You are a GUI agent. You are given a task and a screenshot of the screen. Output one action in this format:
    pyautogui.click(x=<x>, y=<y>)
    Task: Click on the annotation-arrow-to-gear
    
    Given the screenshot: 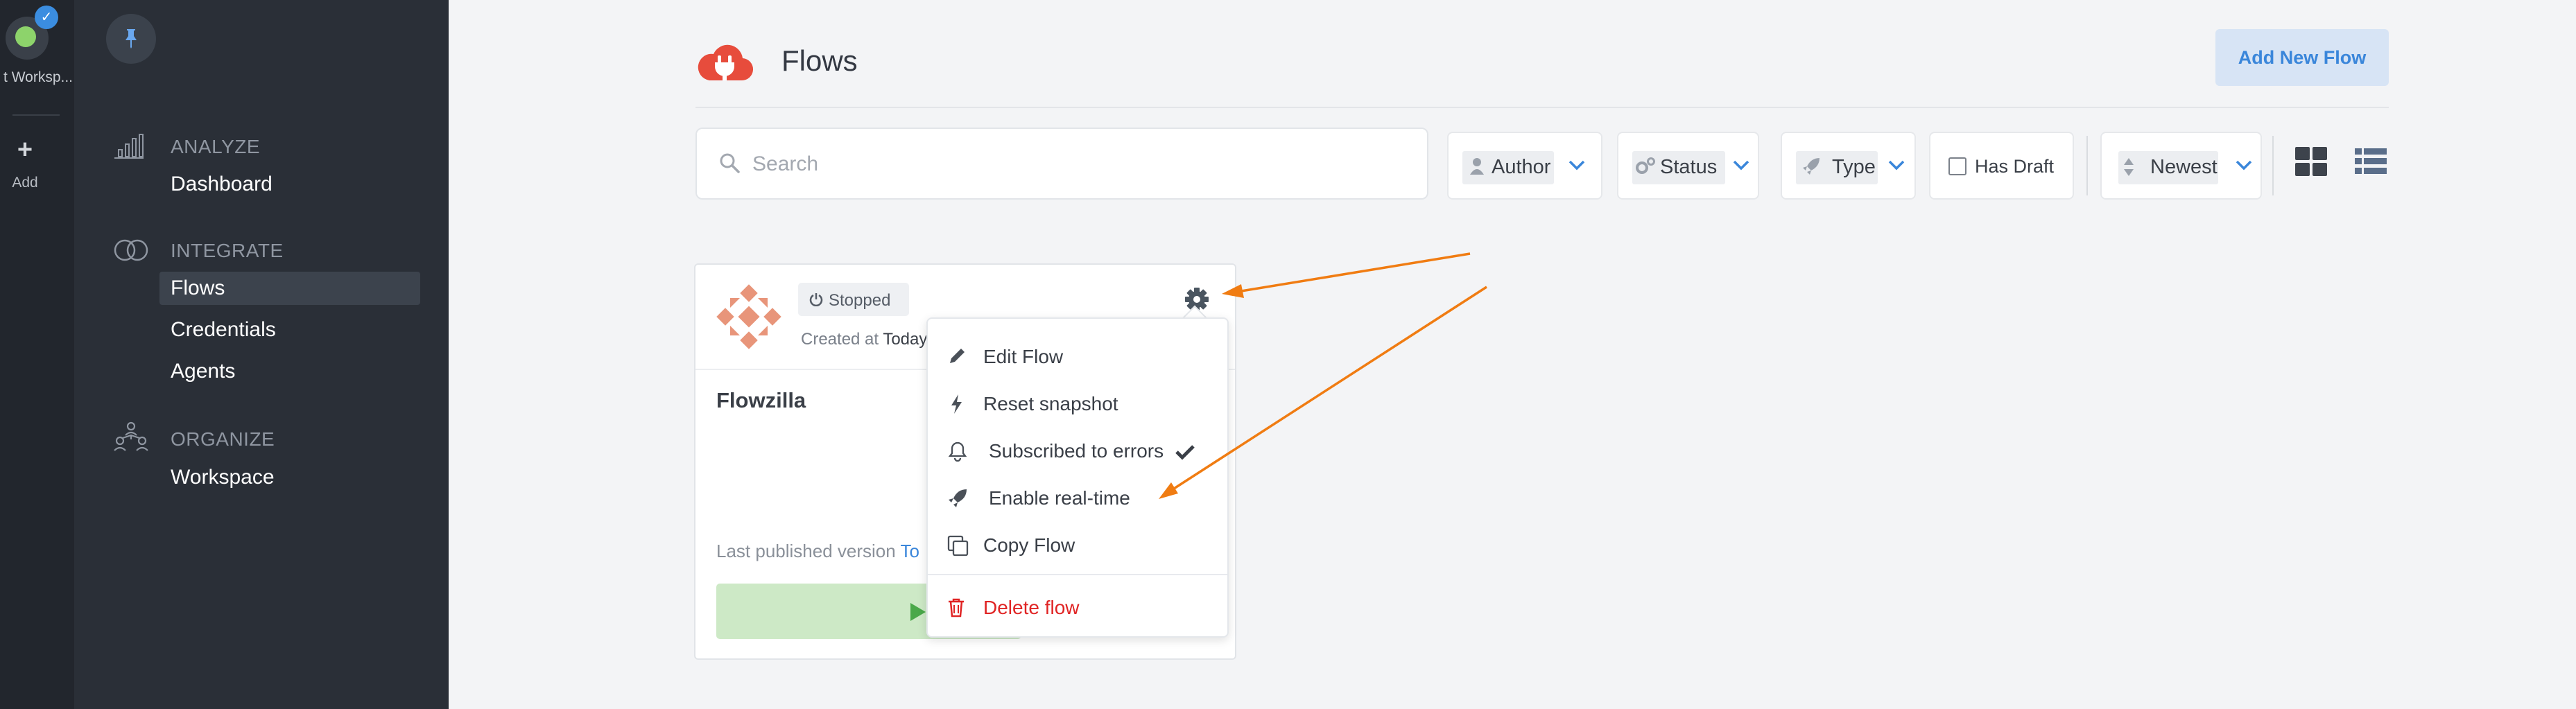 What is the action you would take?
    pyautogui.click(x=1356, y=272)
    